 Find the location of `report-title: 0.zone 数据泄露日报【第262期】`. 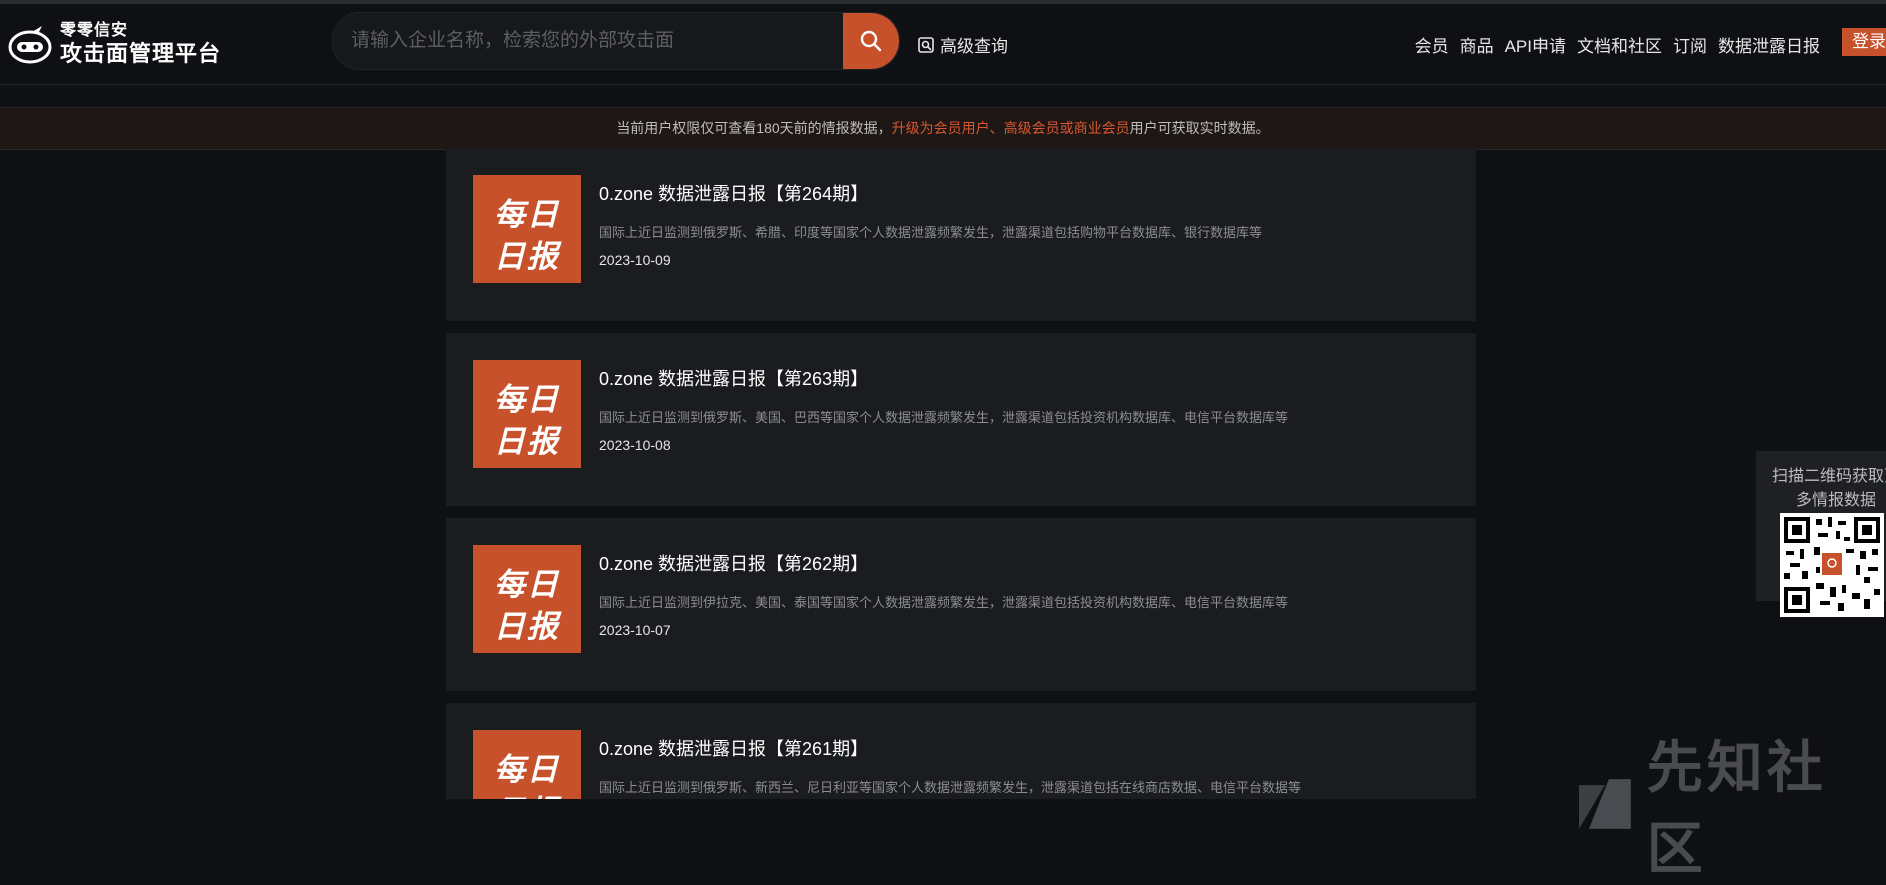

report-title: 0.zone 数据泄露日报【第262期】 is located at coordinates (733, 563).